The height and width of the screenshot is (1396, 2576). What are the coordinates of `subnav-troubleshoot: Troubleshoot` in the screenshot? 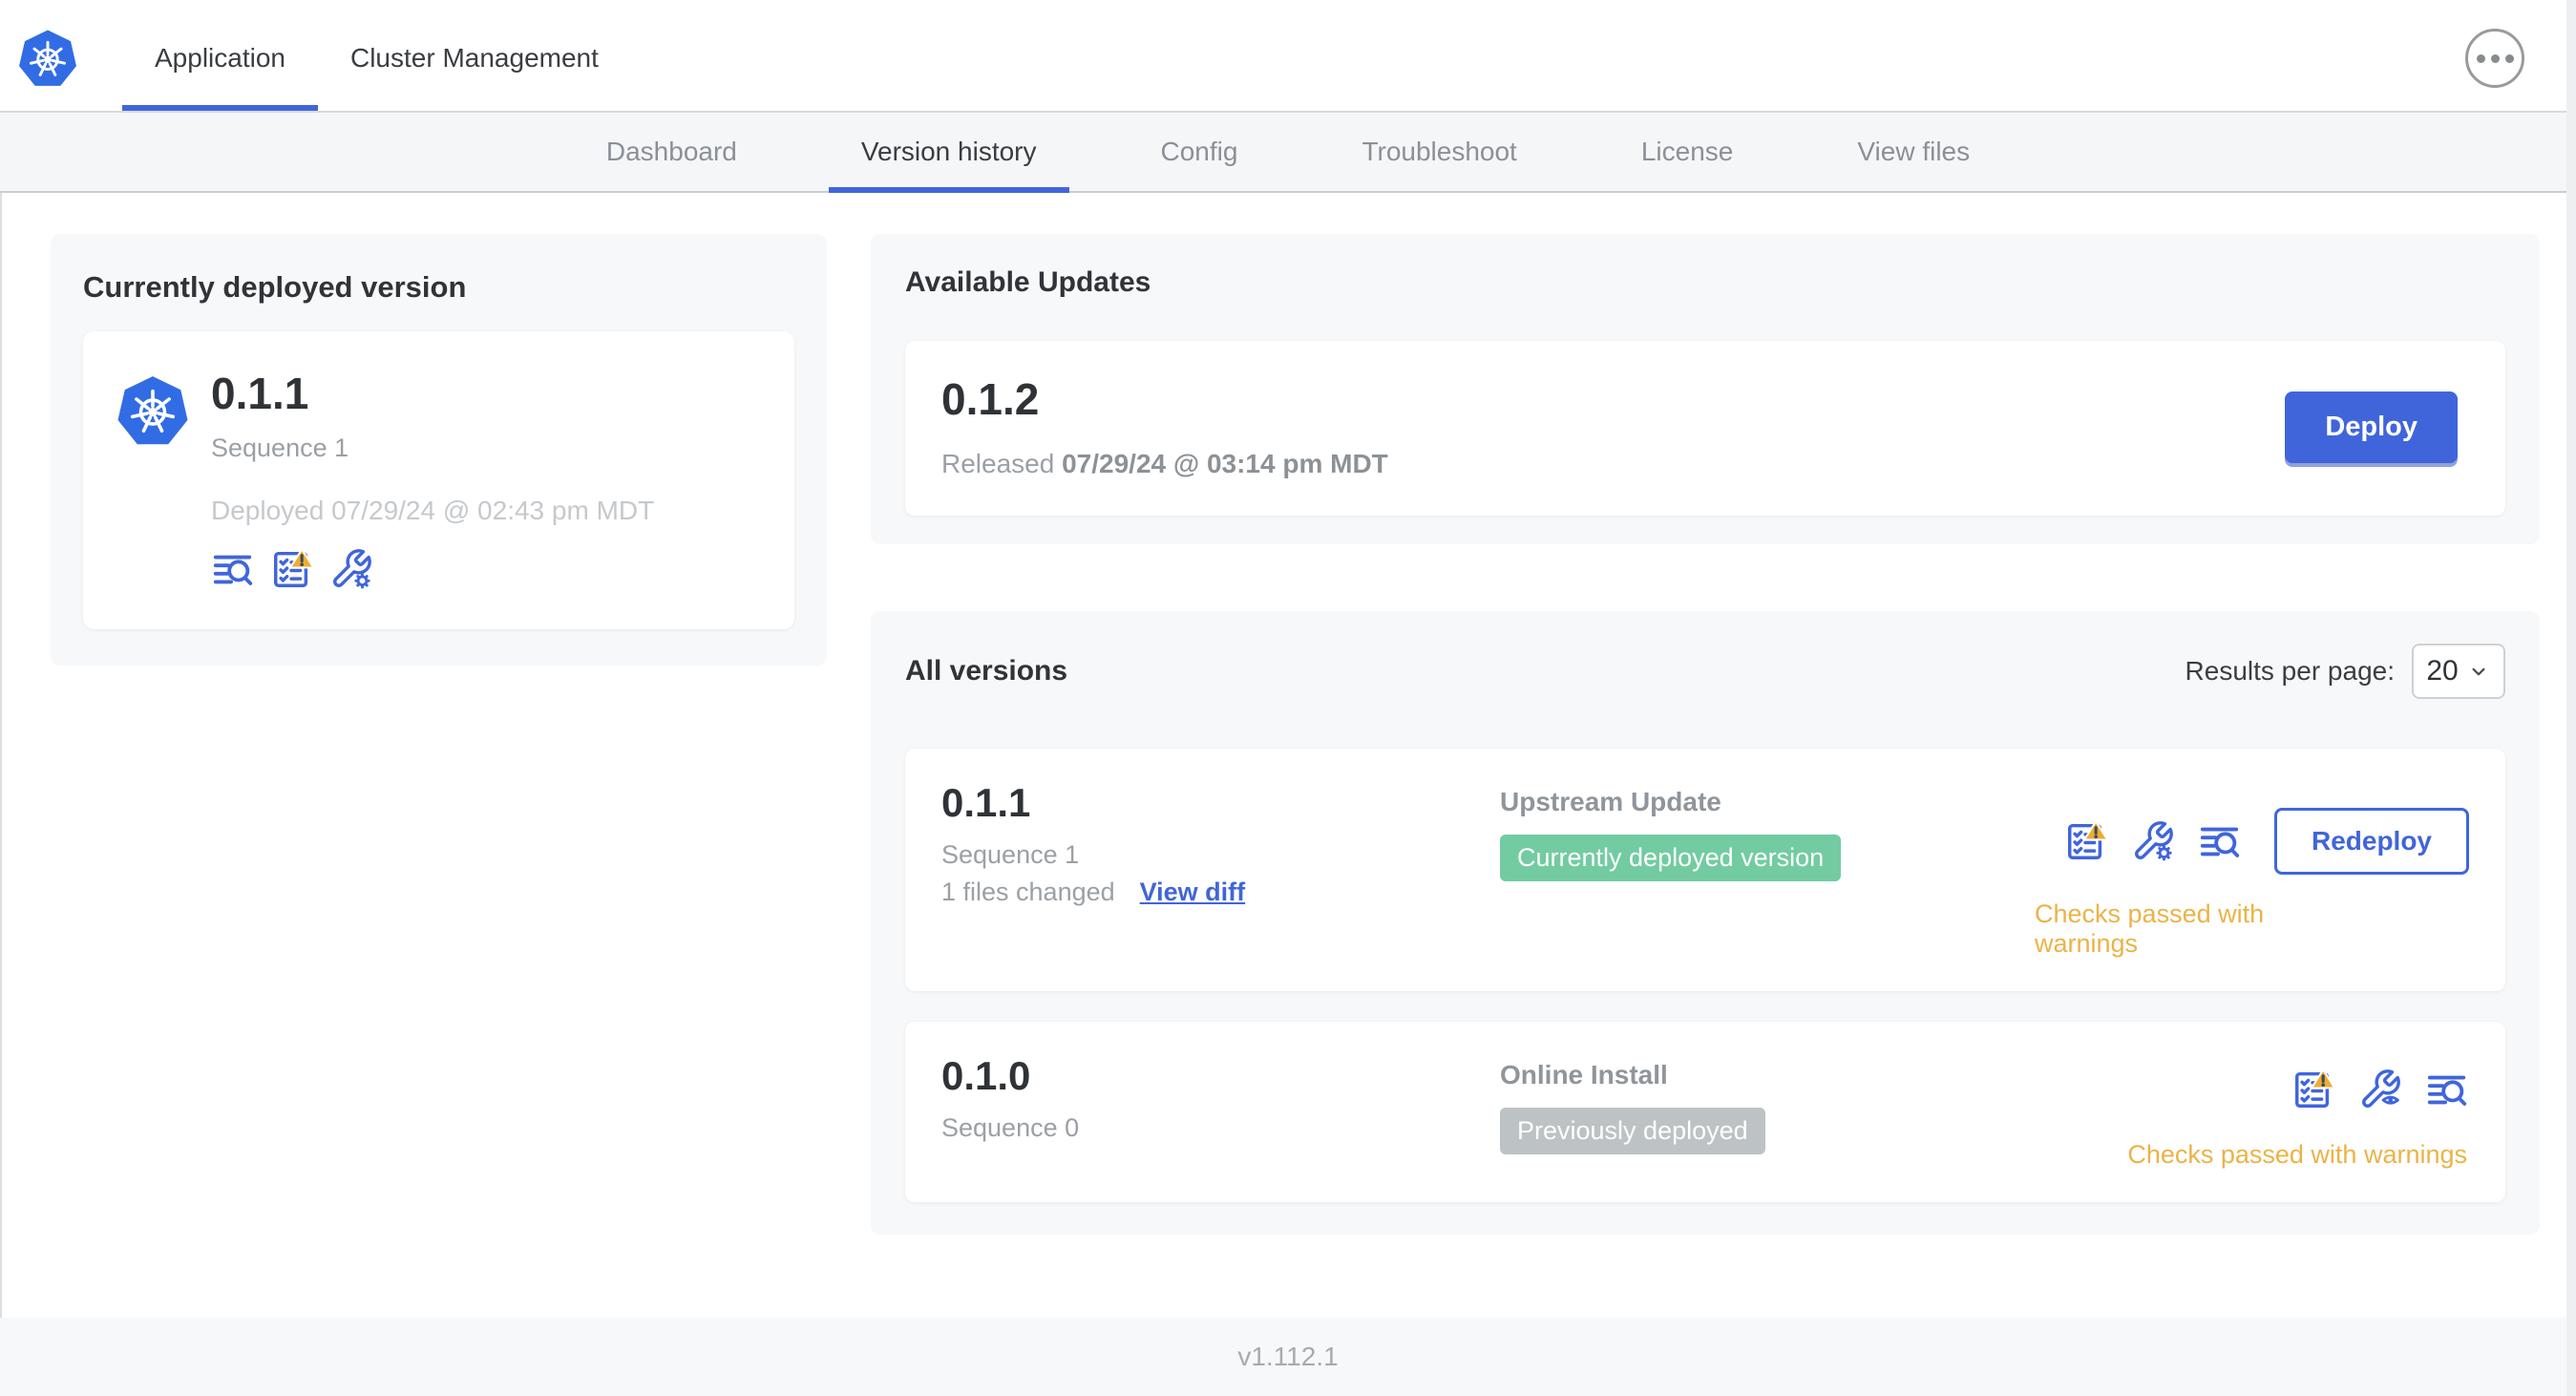 It's located at (1439, 152).